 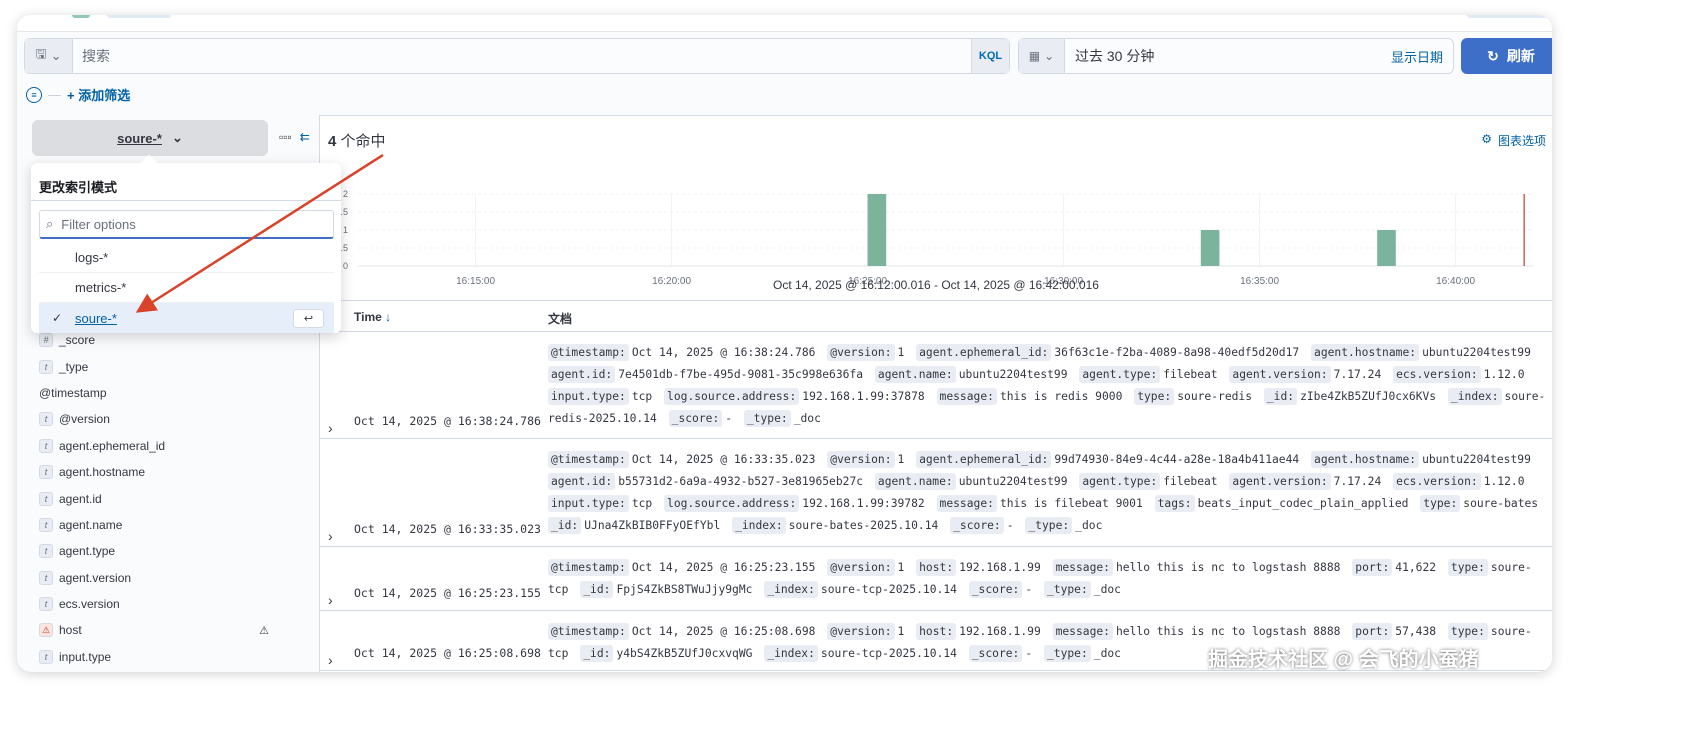 I want to click on field-key: _index:, so click(x=791, y=589).